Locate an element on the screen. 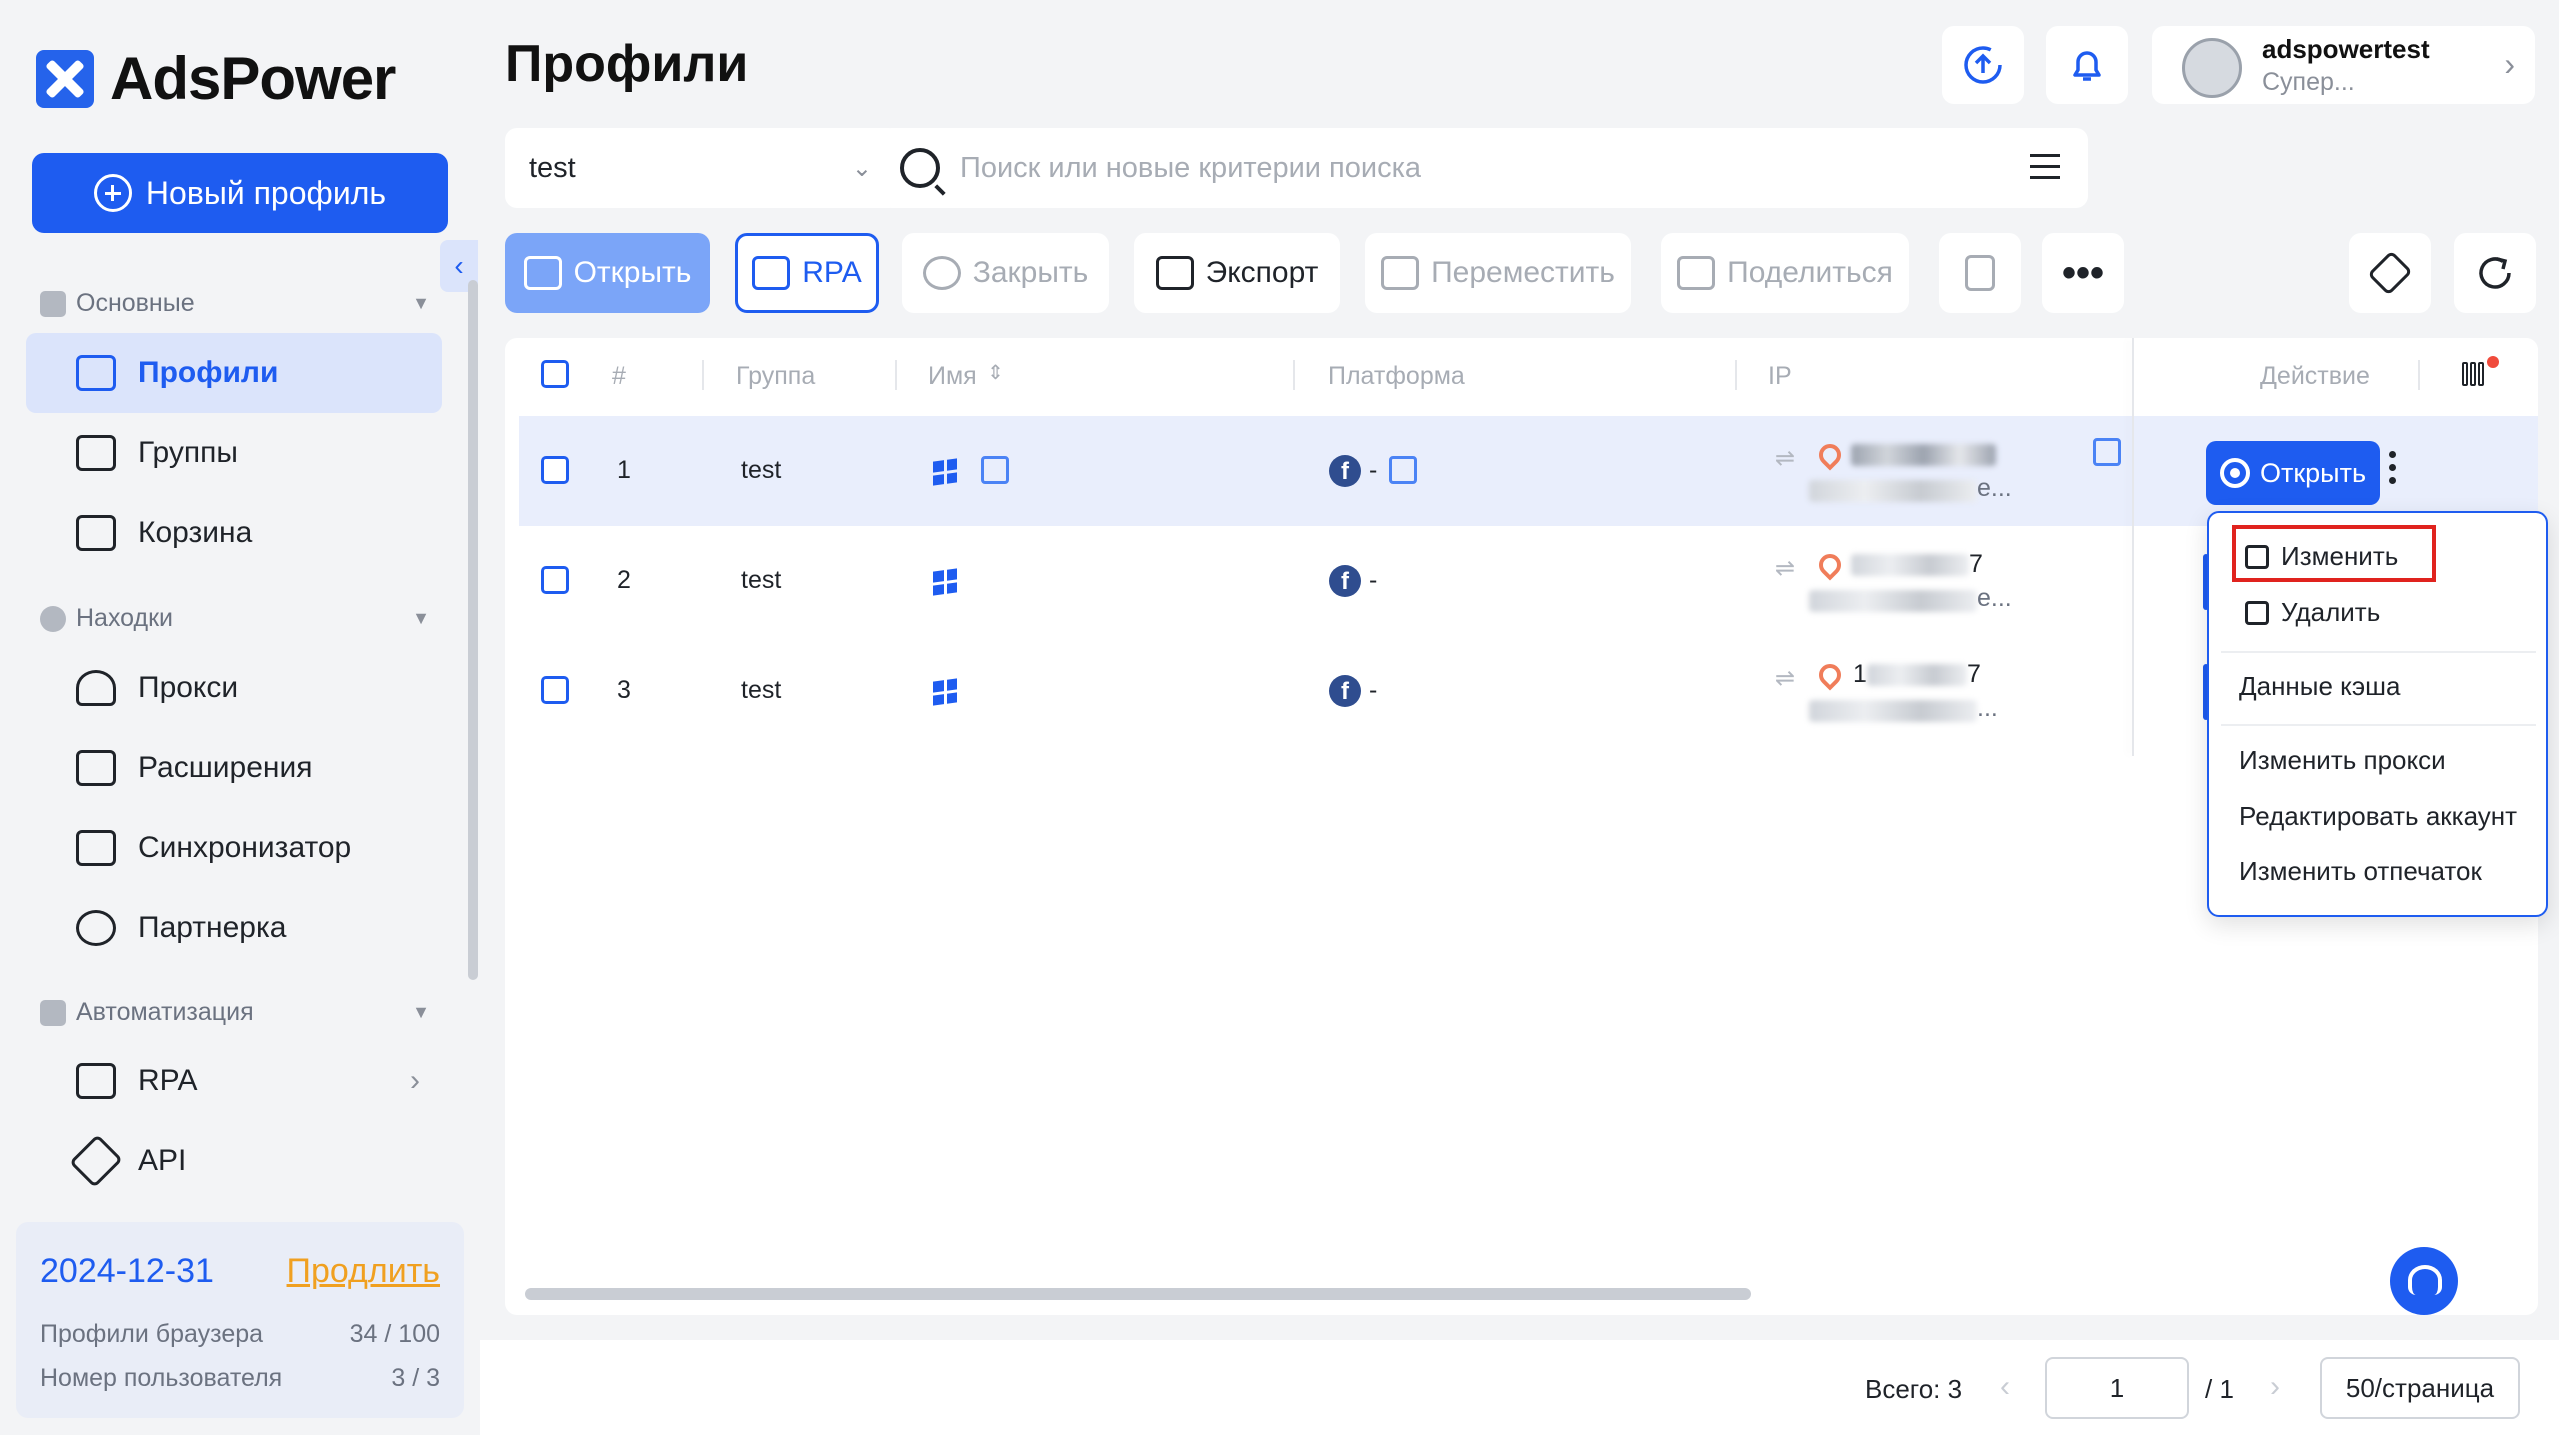  row-open-label: Открыть is located at coordinates (2313, 472).